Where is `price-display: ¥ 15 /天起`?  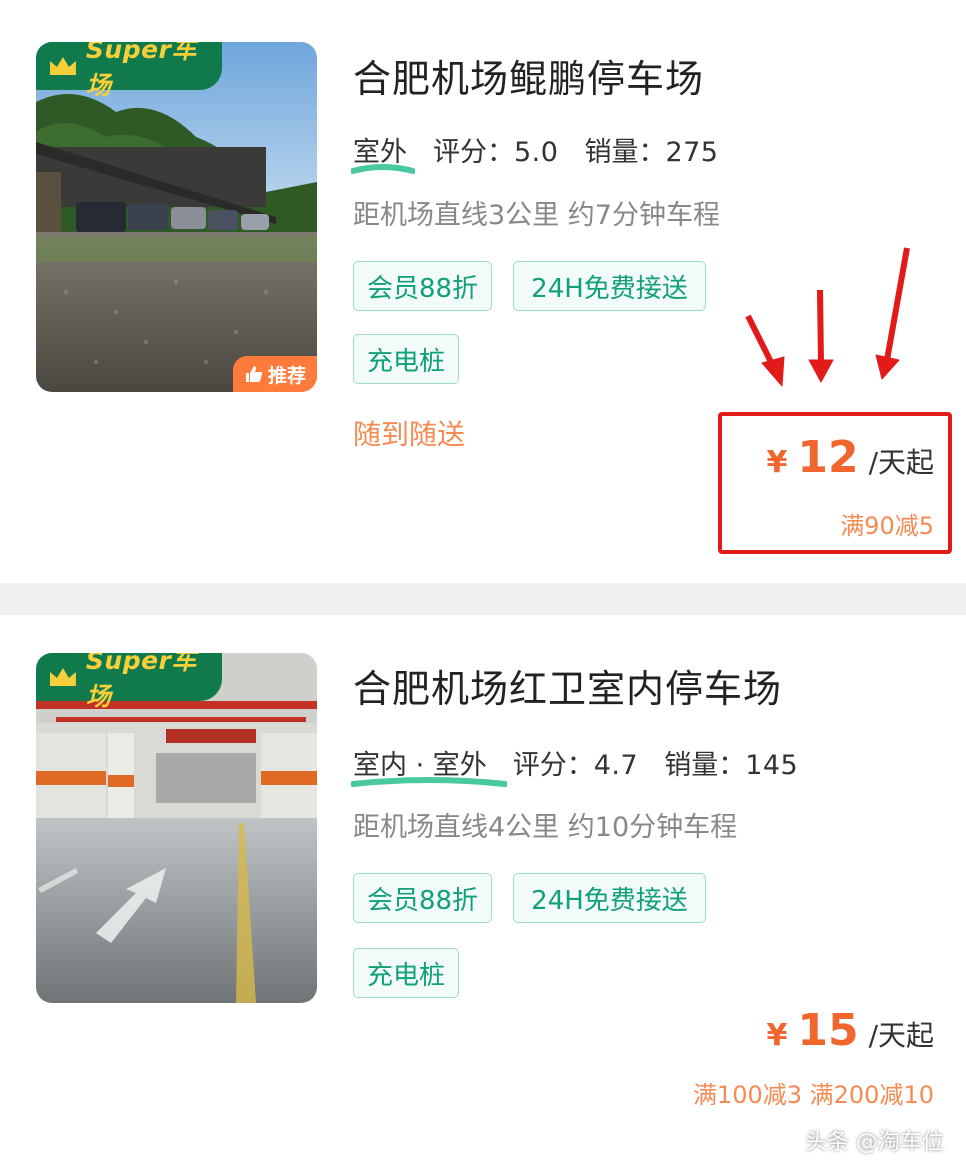
price-display: ¥ 15 /天起 is located at coordinates (850, 1030).